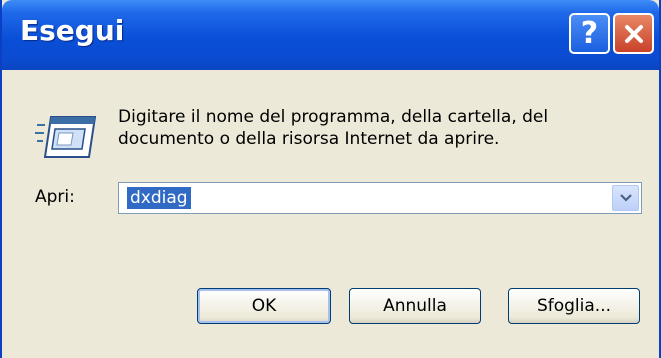 This screenshot has height=358, width=661. I want to click on window-title: Esegui, so click(72, 30).